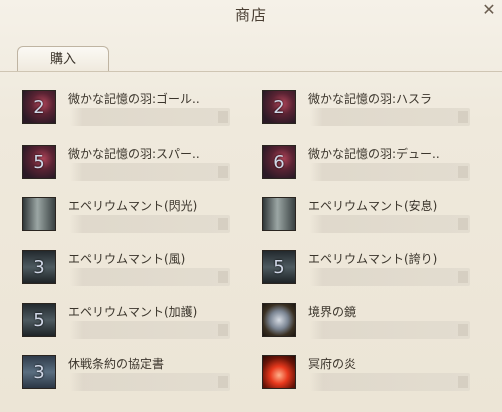  What do you see at coordinates (374, 154) in the screenshot?
I see `item-name: 微かな記憶の羽:デュー..` at bounding box center [374, 154].